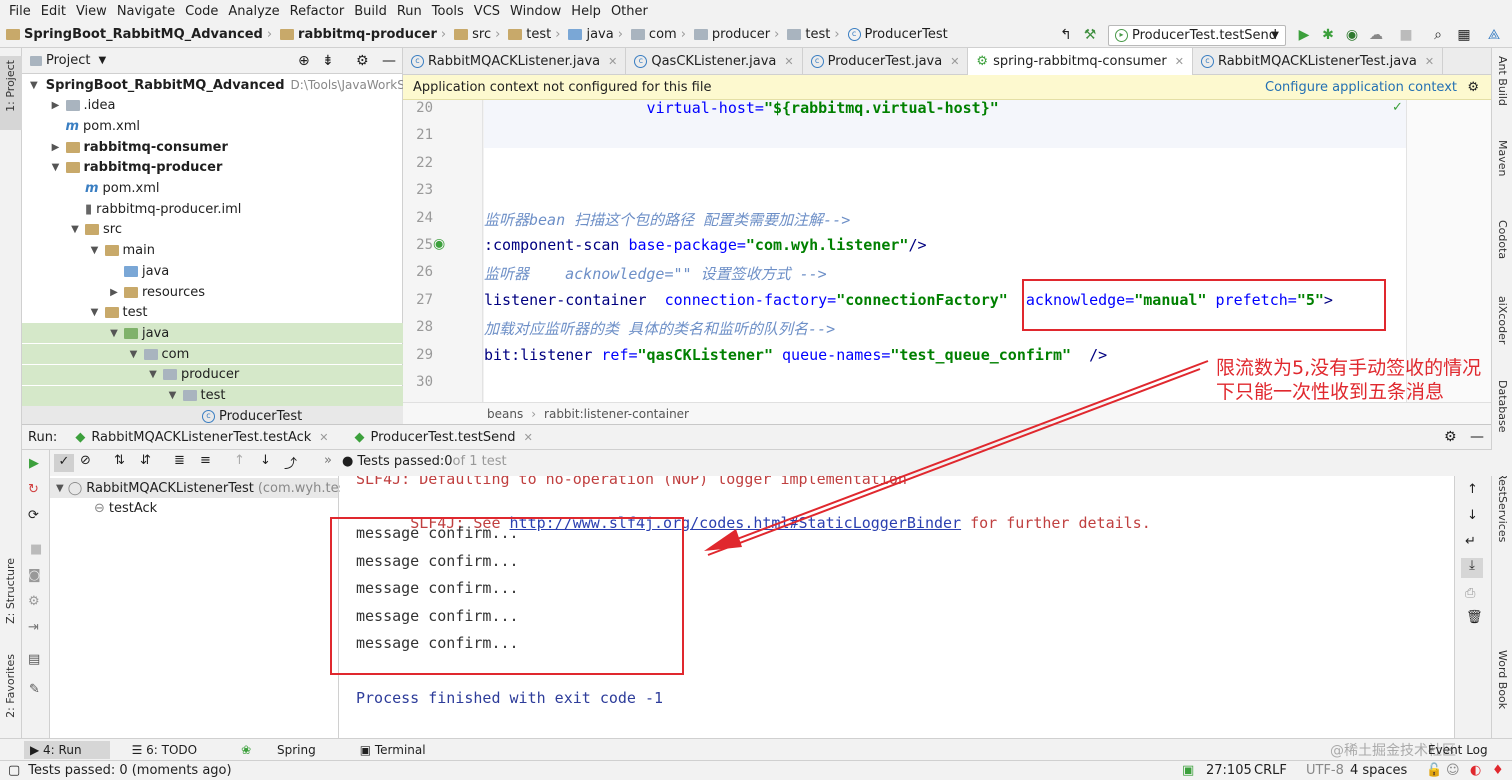  I want to click on settings-icon: ⚙, so click(34, 601).